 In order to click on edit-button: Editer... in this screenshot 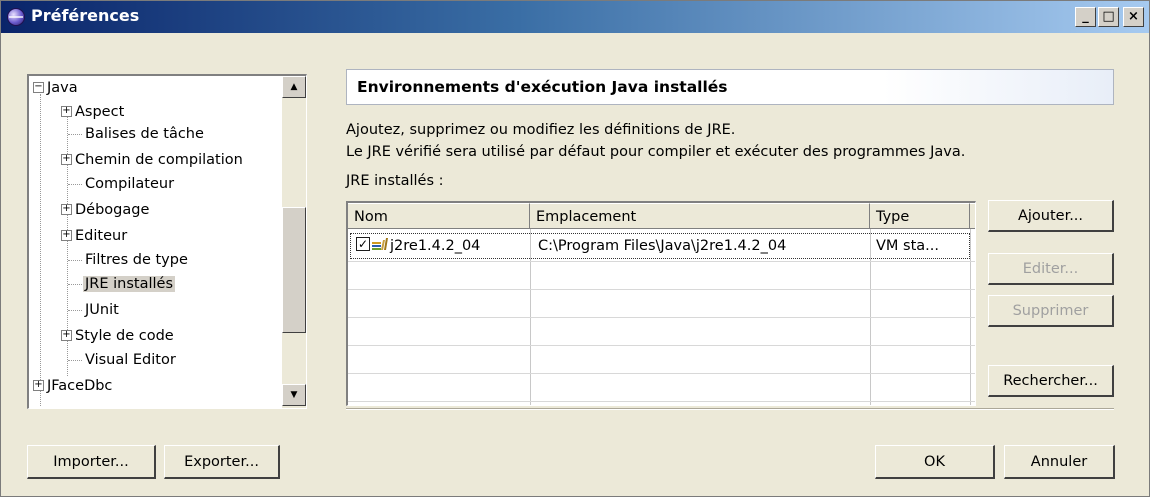, I will do `click(1051, 269)`.